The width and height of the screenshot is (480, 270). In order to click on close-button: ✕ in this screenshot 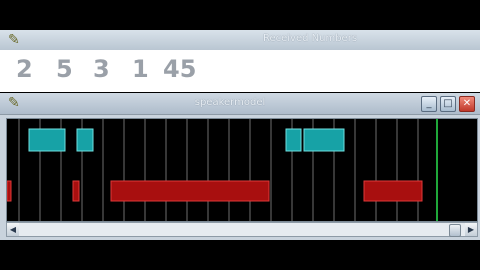, I will do `click(467, 104)`.